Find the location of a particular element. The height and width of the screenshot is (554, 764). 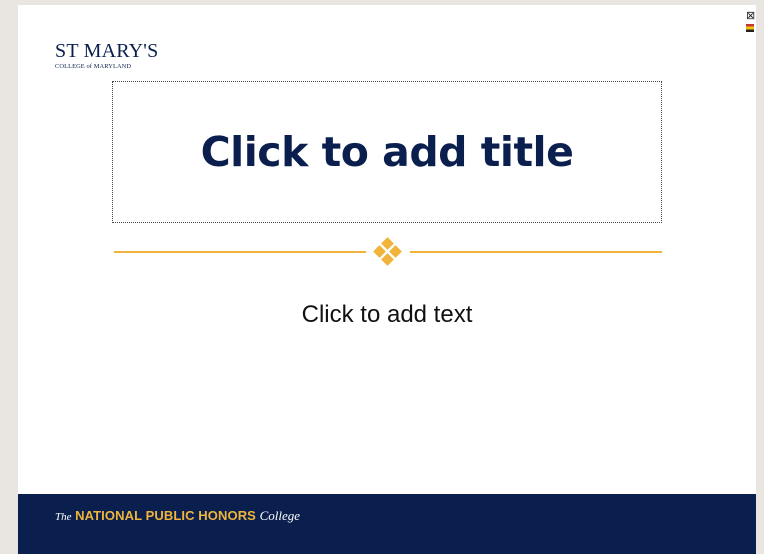

footer-branding: The NATIONAL PUBLIC HONORS College is located at coordinates (177, 516).